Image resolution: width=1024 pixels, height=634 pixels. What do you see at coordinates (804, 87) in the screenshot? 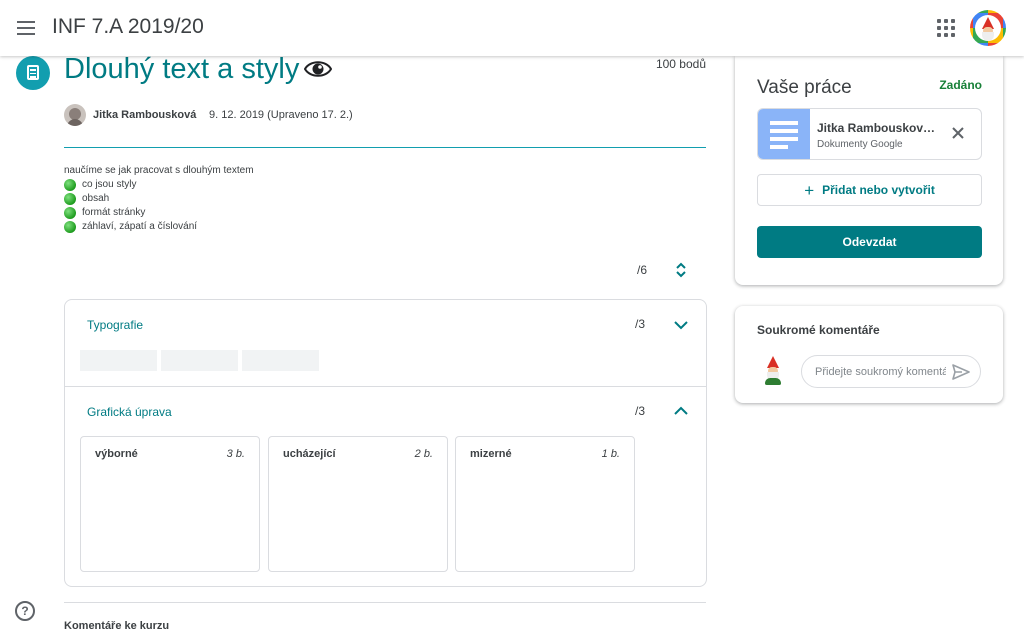
I see `your-work-title: Vaše práce` at bounding box center [804, 87].